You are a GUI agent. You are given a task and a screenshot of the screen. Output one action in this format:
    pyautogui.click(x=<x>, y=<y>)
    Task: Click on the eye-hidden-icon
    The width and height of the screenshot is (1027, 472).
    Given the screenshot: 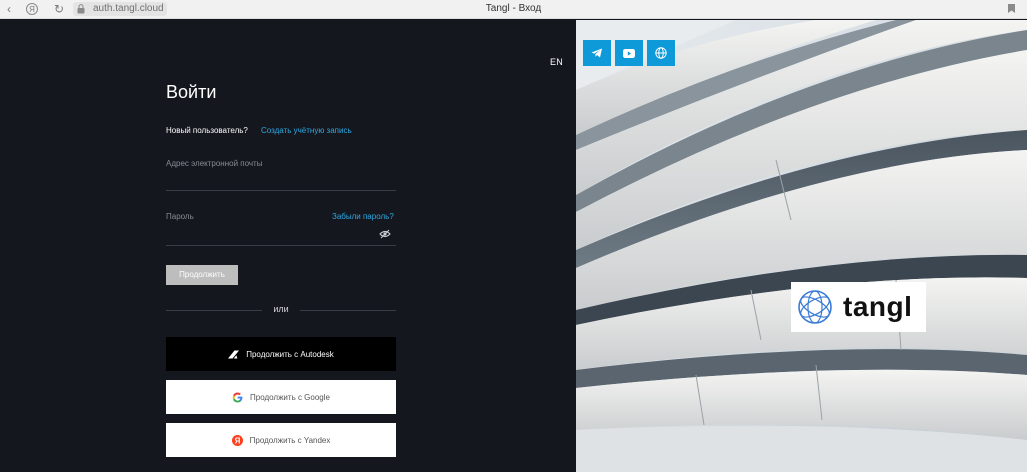 What is the action you would take?
    pyautogui.click(x=385, y=234)
    